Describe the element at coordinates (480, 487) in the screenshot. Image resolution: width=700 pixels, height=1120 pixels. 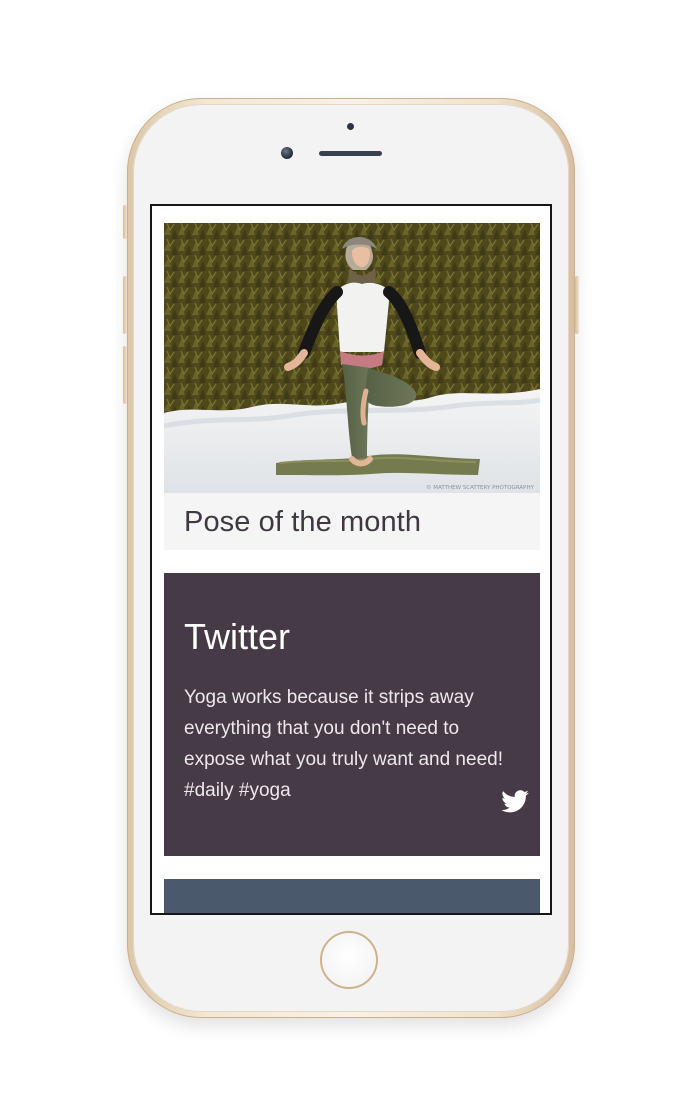
I see `photo-credit: © MATTHEW SCATTERY PHOTOGRAPHY` at that location.